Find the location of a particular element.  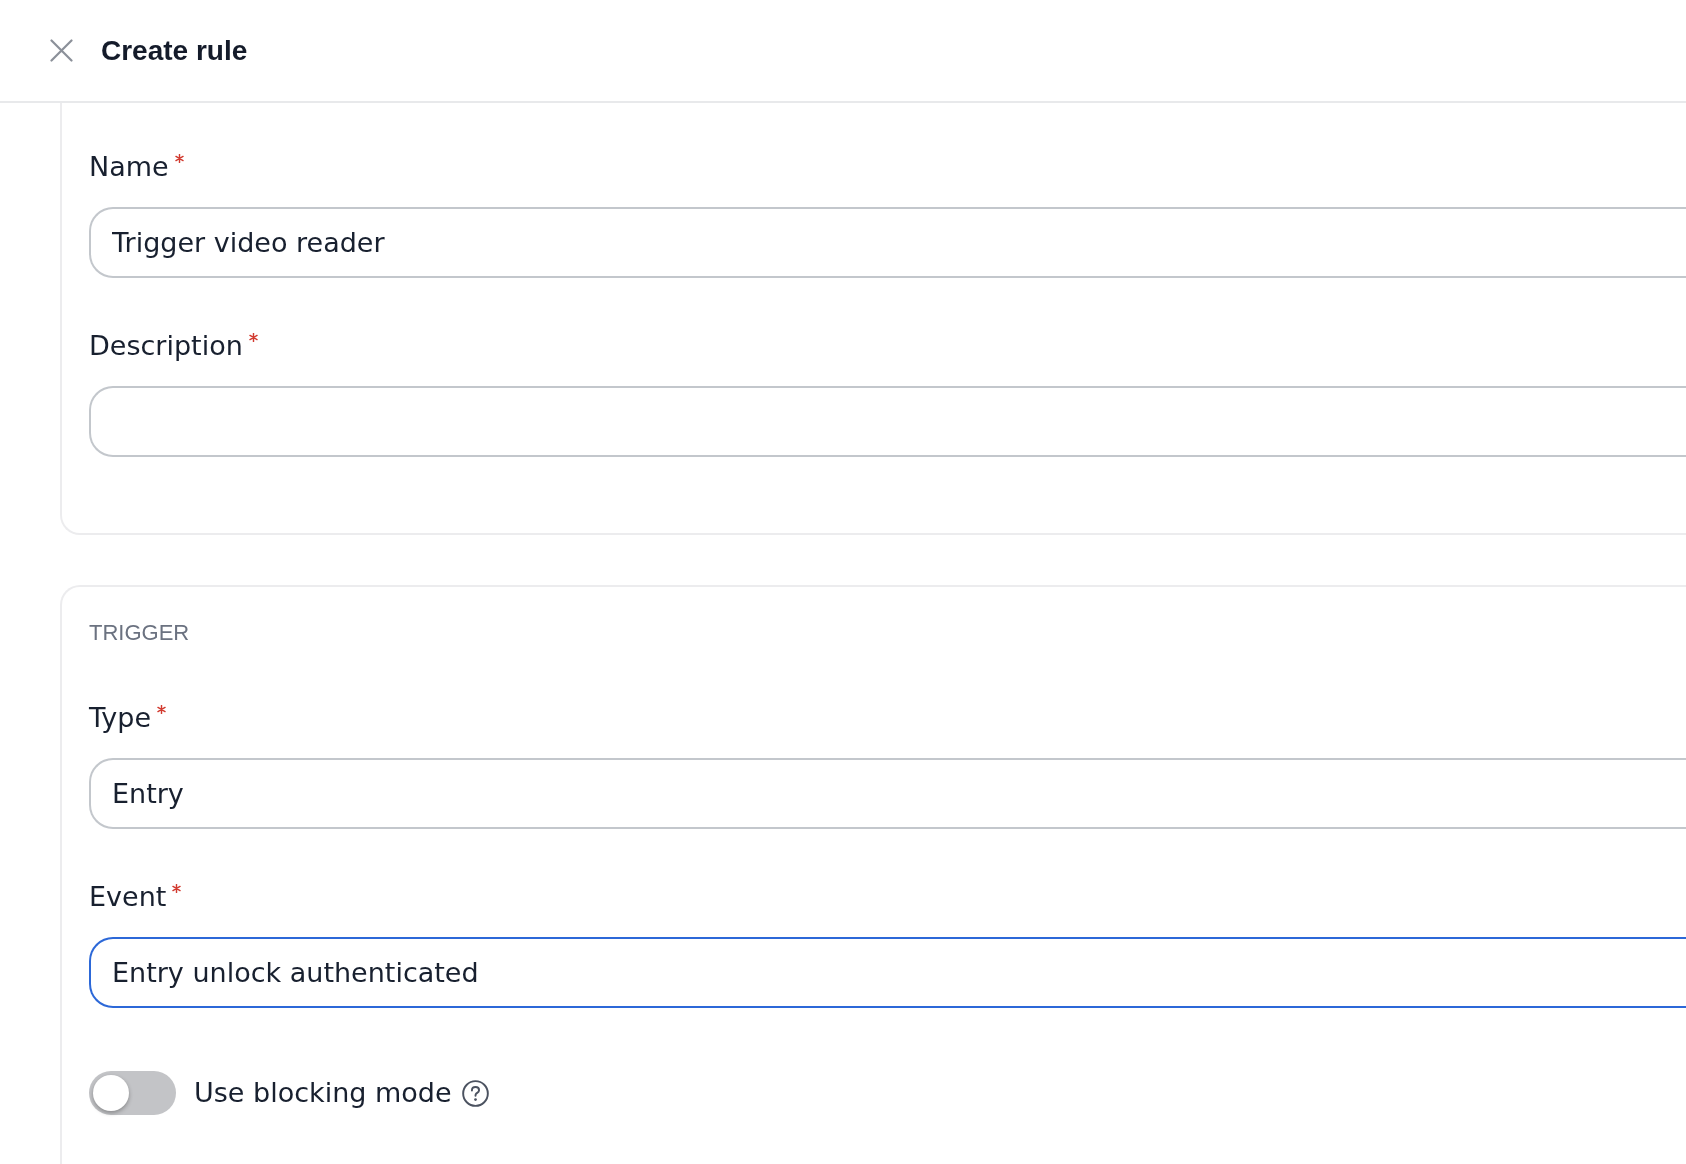

toggle-label: Use blocking mode is located at coordinates (323, 1093).